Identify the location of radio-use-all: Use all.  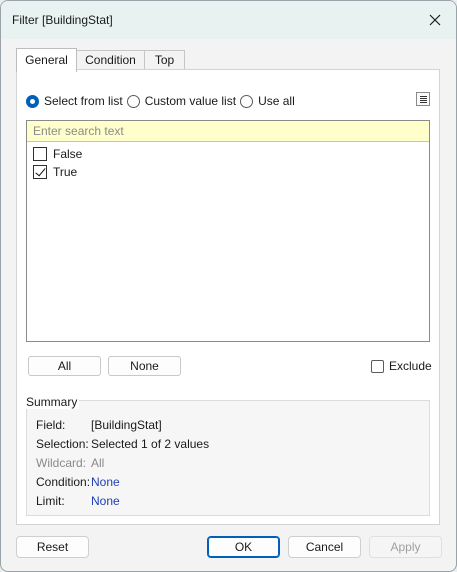
(267, 101).